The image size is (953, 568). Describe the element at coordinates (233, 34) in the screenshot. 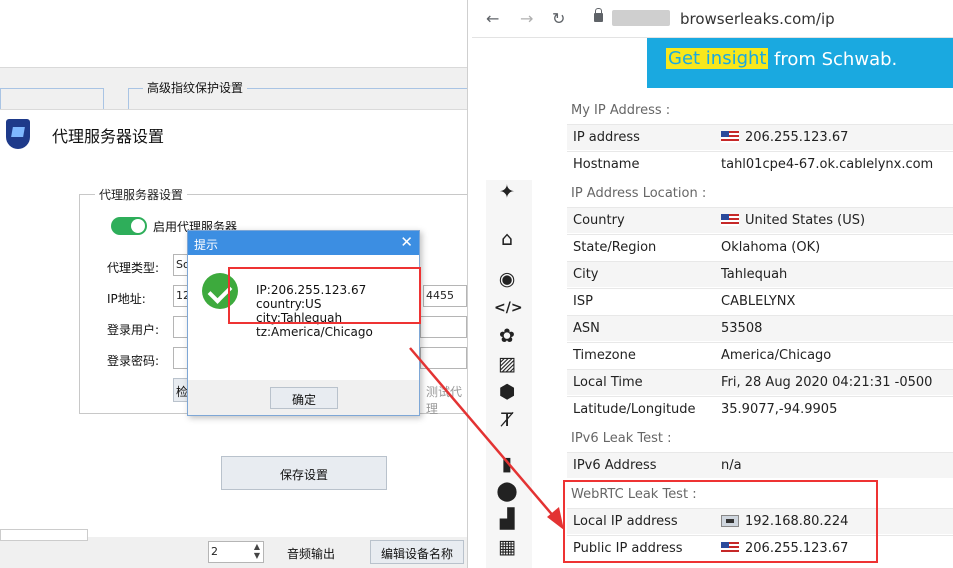

I see `background-app-toolbar` at that location.